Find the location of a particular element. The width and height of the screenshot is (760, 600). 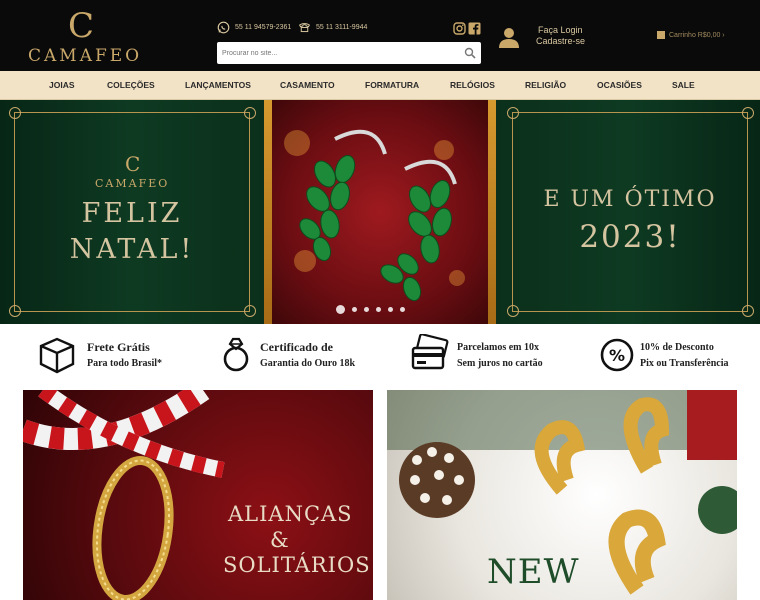

hero-right-headline-2: 2023! is located at coordinates (630, 237).